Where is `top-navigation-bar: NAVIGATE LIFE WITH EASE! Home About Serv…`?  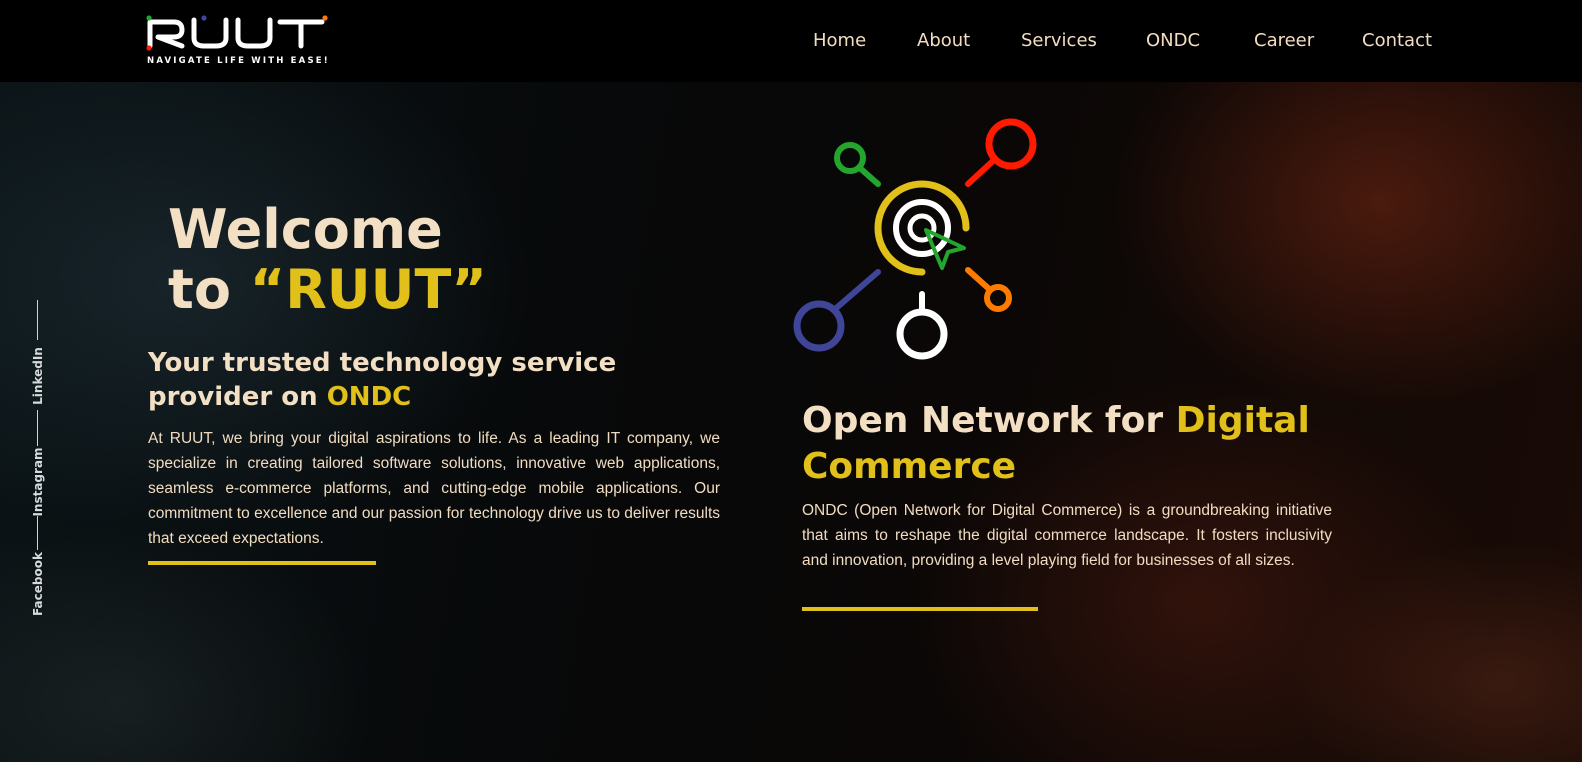
top-navigation-bar: NAVIGATE LIFE WITH EASE! Home About Serv… is located at coordinates (791, 41).